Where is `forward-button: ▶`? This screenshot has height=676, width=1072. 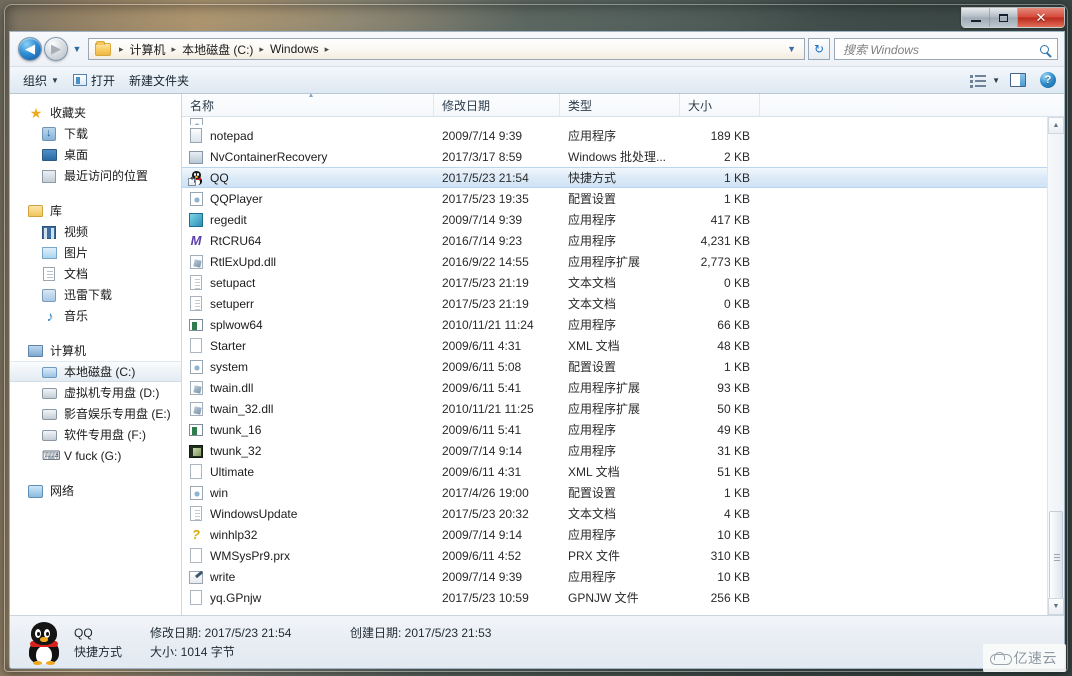
forward-button: ▶ is located at coordinates (56, 49).